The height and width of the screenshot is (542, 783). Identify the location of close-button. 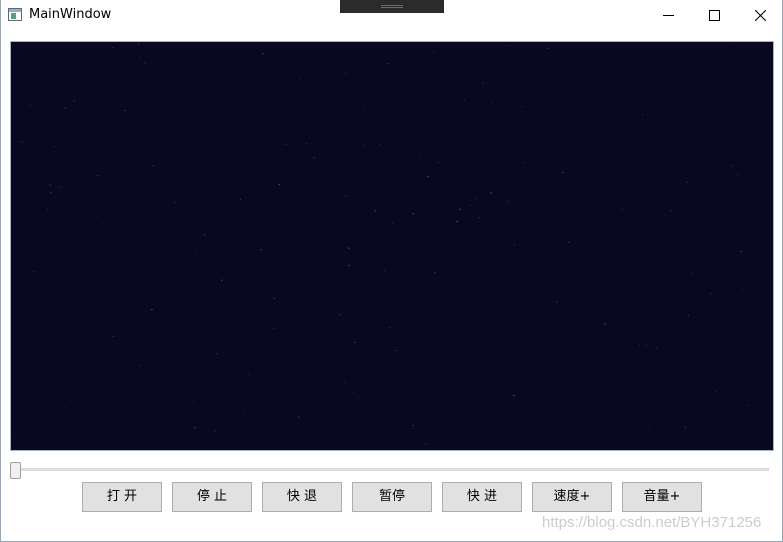
(760, 15).